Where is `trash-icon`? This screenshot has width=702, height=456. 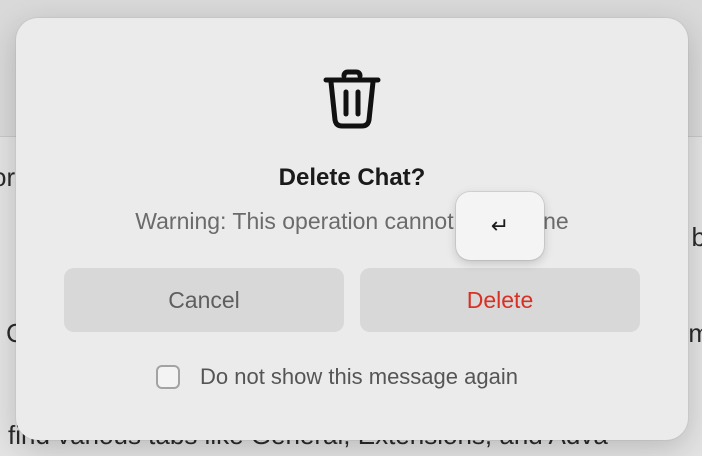 trash-icon is located at coordinates (352, 99).